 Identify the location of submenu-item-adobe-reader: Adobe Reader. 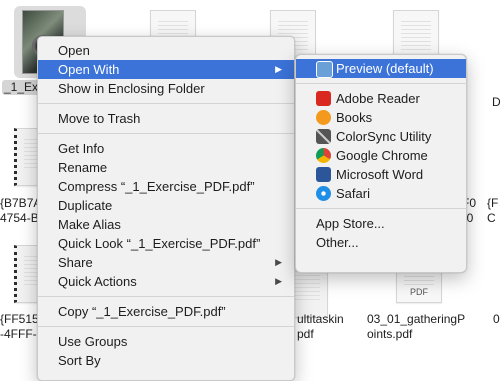
(381, 98).